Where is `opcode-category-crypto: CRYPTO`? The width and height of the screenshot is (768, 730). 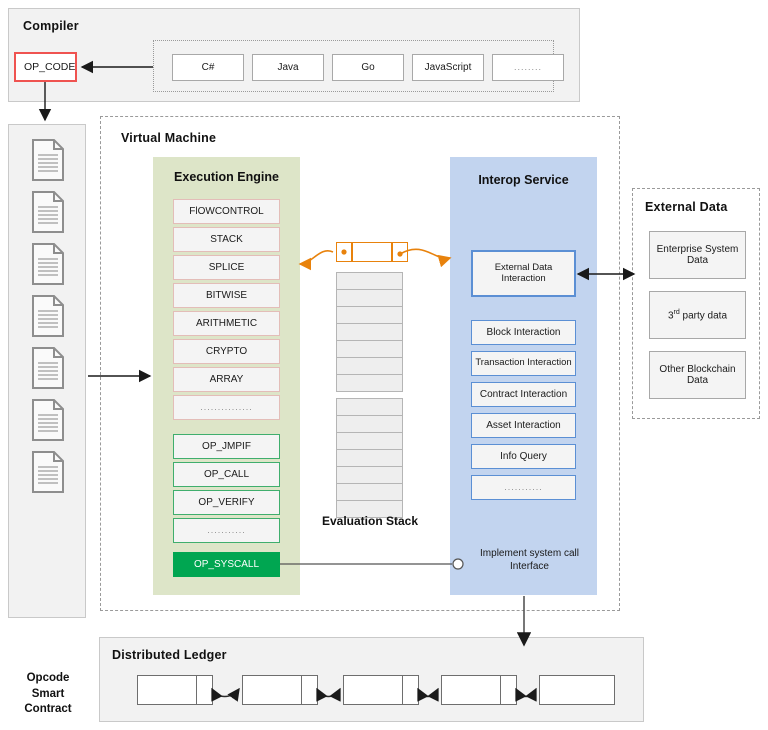 opcode-category-crypto: CRYPTO is located at coordinates (226, 351).